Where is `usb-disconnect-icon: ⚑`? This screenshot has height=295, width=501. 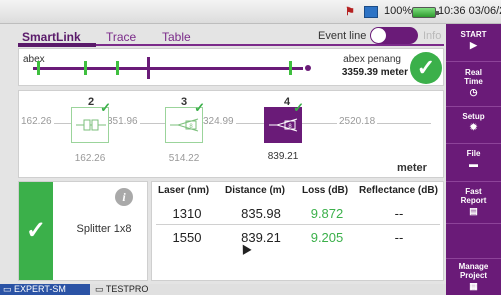
usb-disconnect-icon: ⚑ is located at coordinates (350, 12).